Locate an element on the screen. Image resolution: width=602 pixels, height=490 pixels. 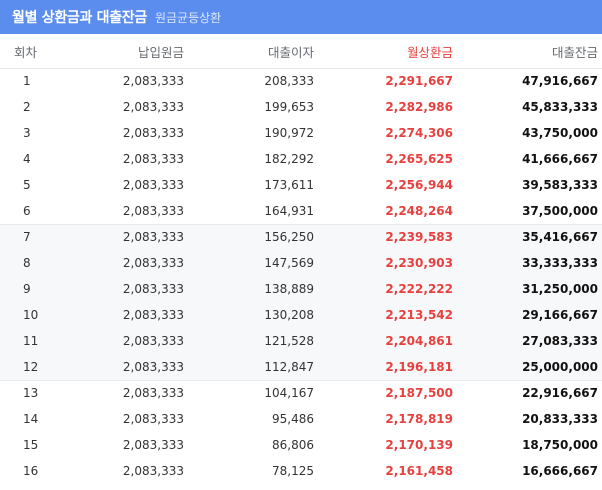
table-header-bar: 월별 상환금과 대출잔금 원금균등상환 is located at coordinates (301, 17).